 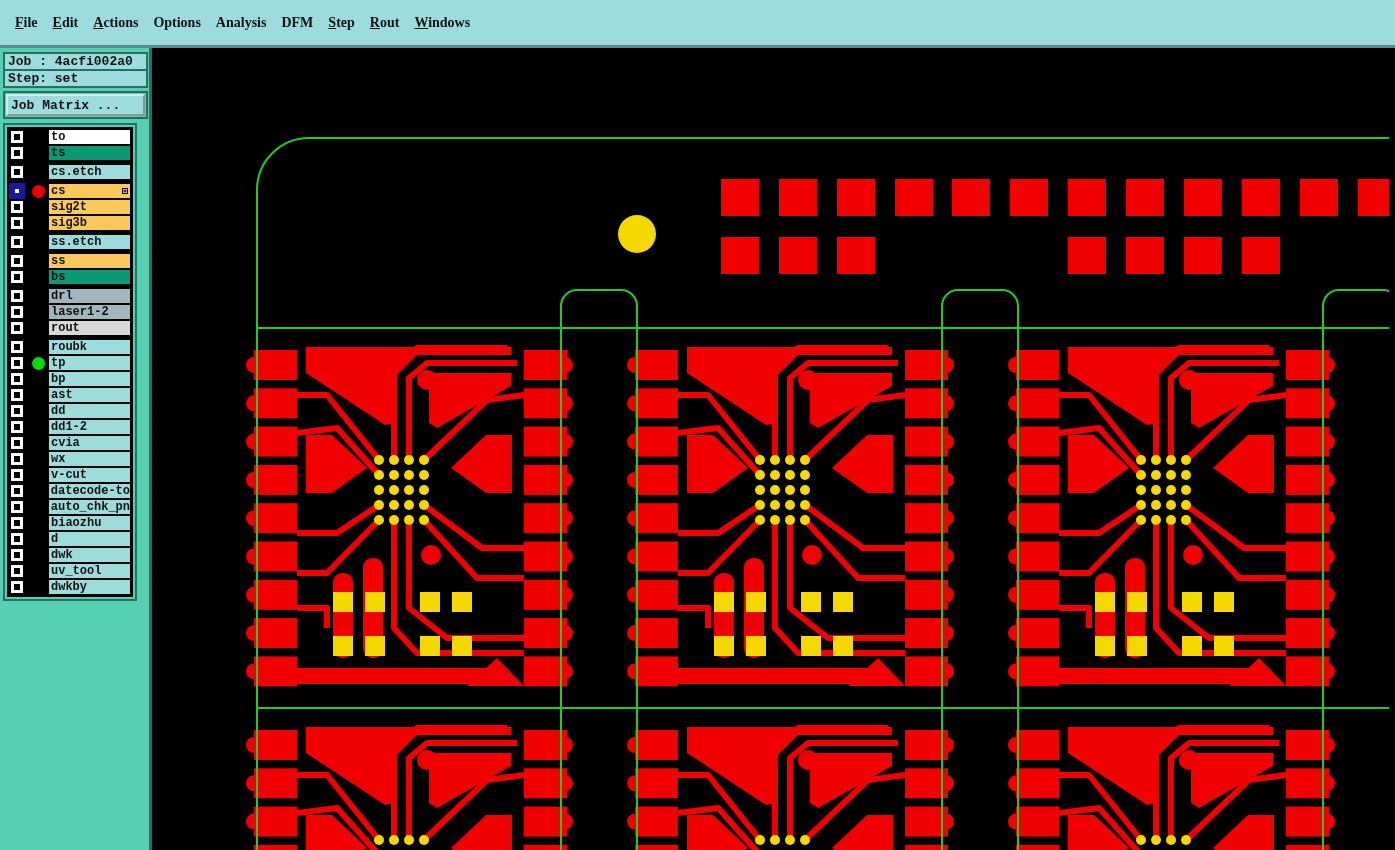 What do you see at coordinates (69, 22) in the screenshot?
I see `menu-item: Edit` at bounding box center [69, 22].